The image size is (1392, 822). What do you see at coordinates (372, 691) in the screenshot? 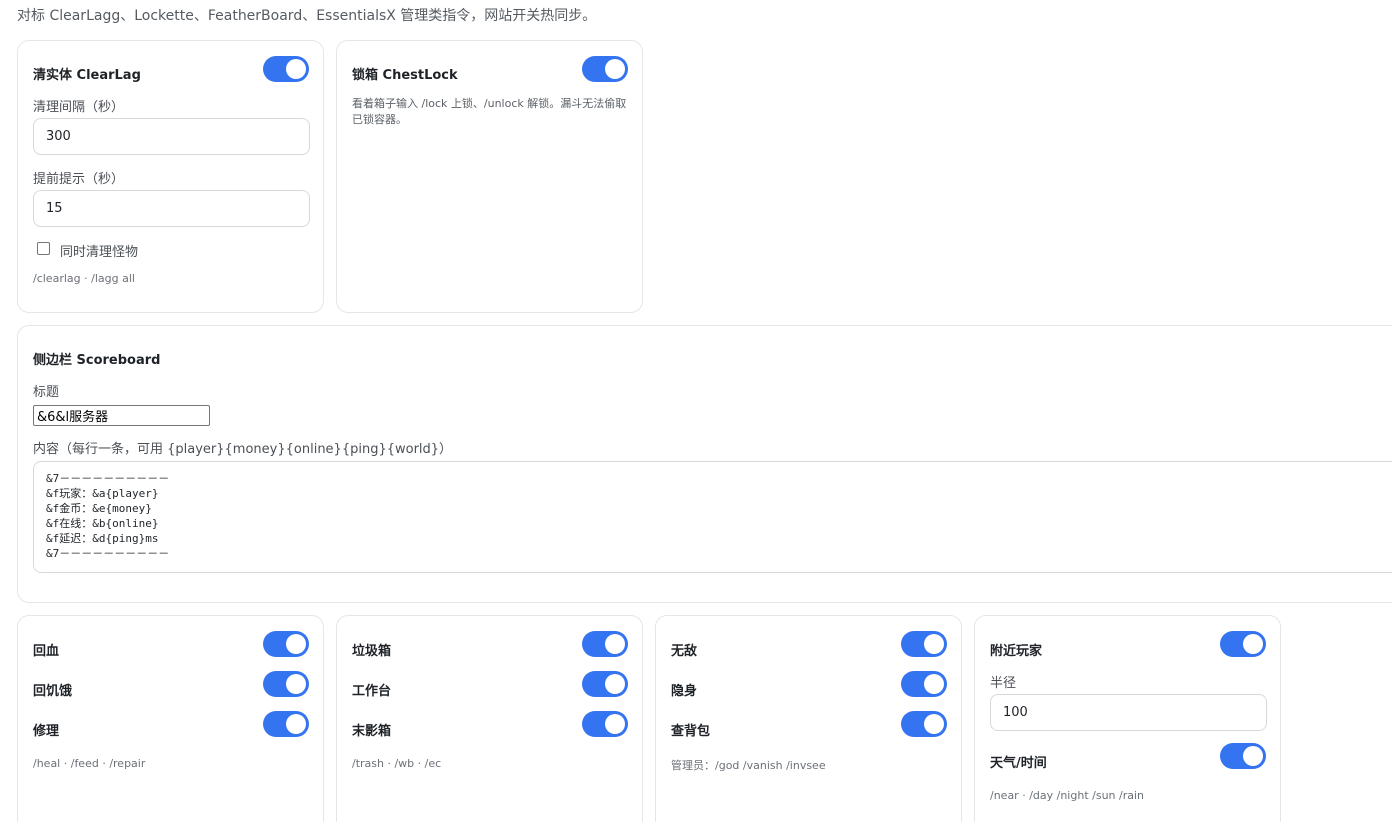
I see `workbench-label: 工作台` at bounding box center [372, 691].